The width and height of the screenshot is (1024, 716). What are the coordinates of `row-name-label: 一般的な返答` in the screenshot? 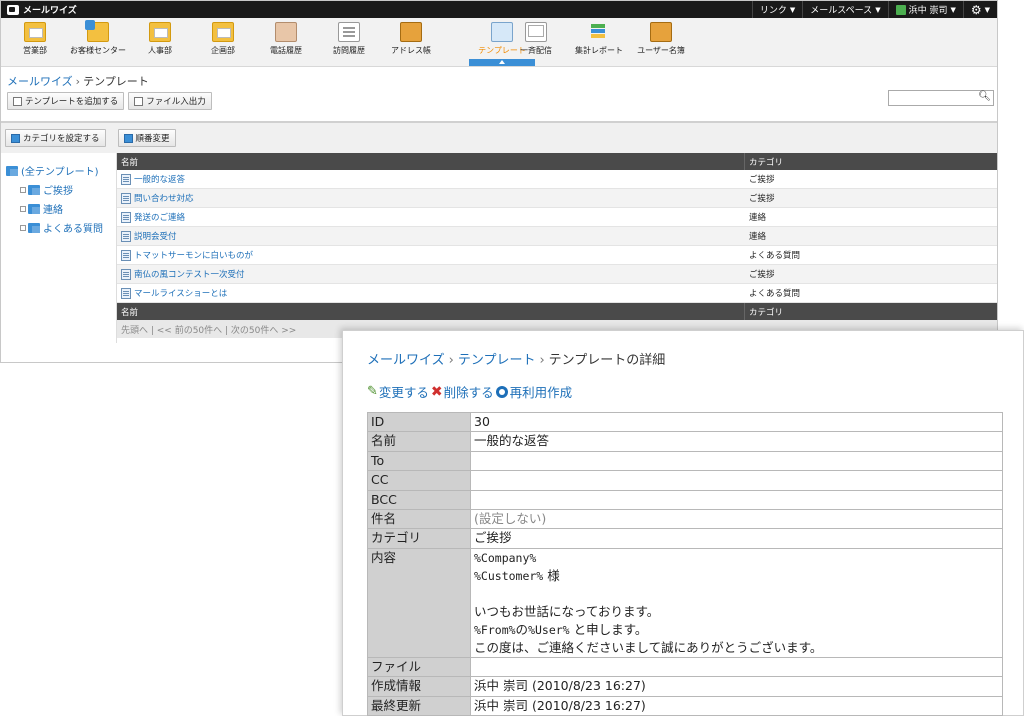 It's located at (159, 179).